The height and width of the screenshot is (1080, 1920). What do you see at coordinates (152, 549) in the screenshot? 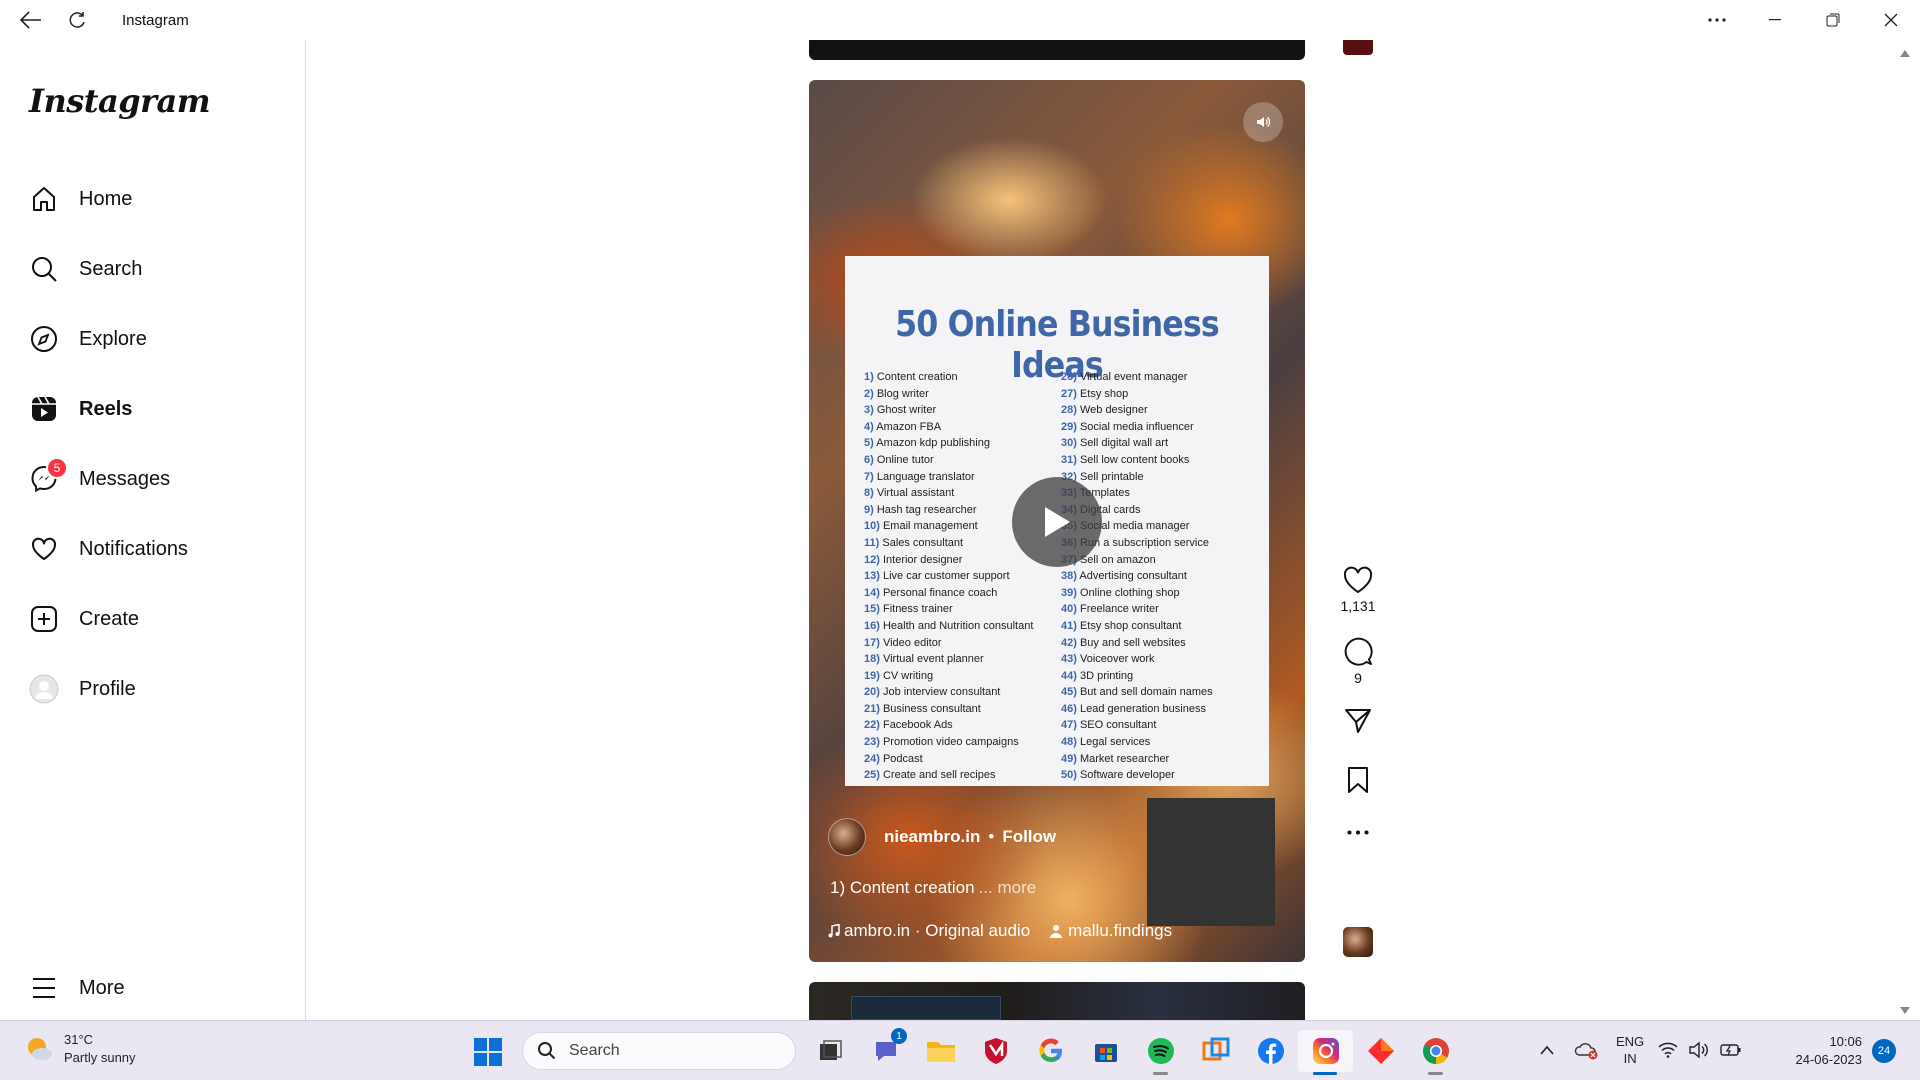
I see `sidebar-item-notifications: Notifications` at bounding box center [152, 549].